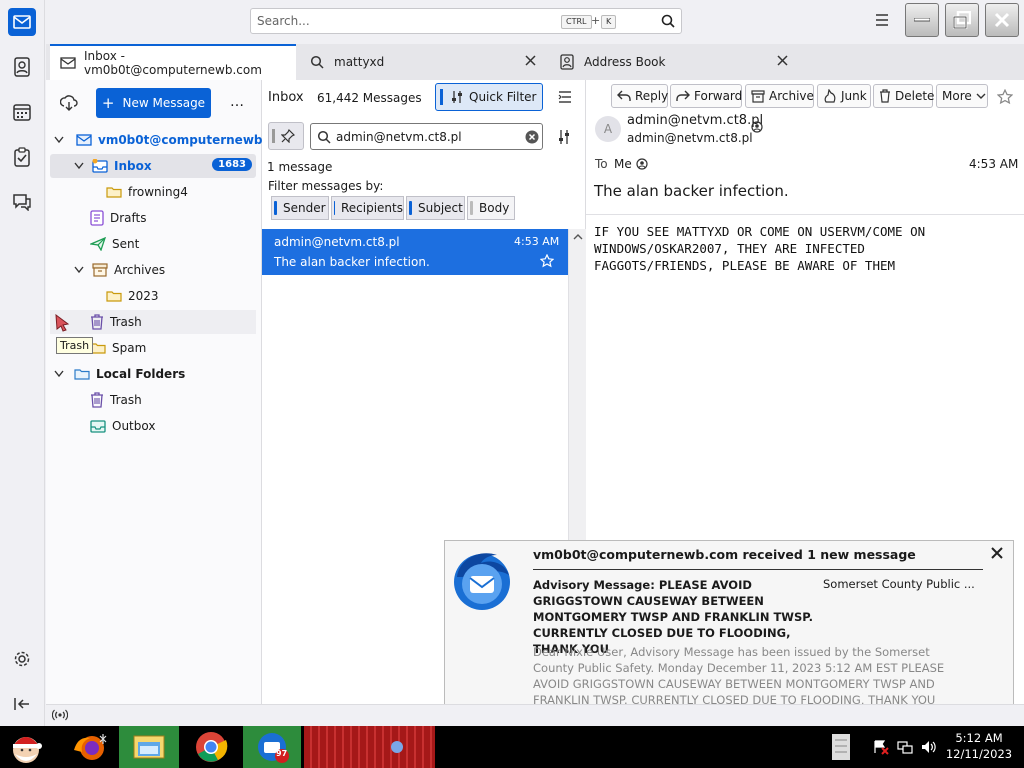  Describe the element at coordinates (22, 704) in the screenshot. I see `collapse-spaces-icon` at that location.